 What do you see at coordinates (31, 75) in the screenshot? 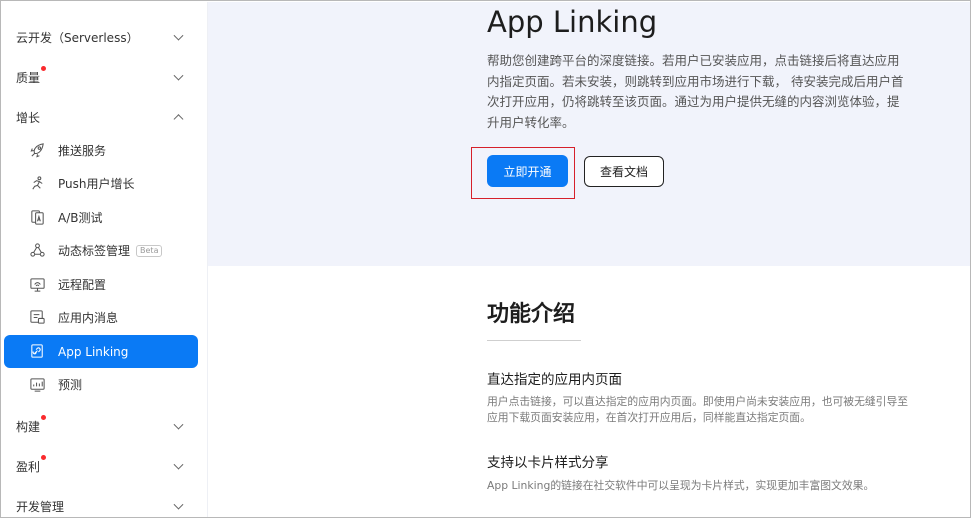
I see `sidebar-group-label: 质量` at bounding box center [31, 75].